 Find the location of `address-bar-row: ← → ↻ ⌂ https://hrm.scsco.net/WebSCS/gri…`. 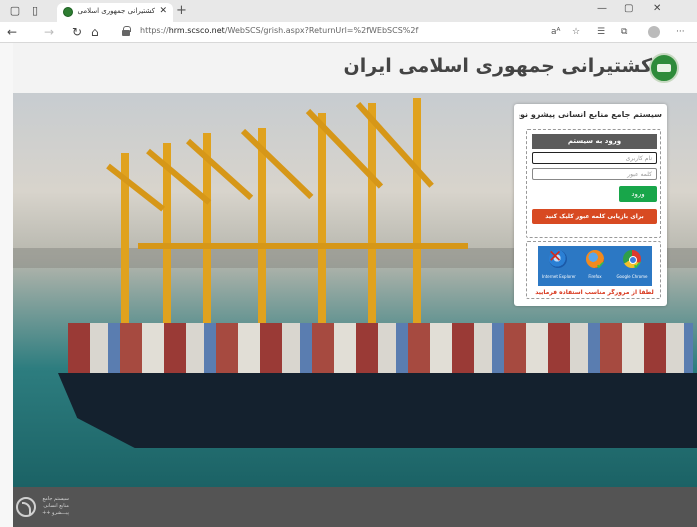

address-bar-row: ← → ↻ ⌂ https://hrm.scsco.net/WebSCS/gri… is located at coordinates (348, 32).